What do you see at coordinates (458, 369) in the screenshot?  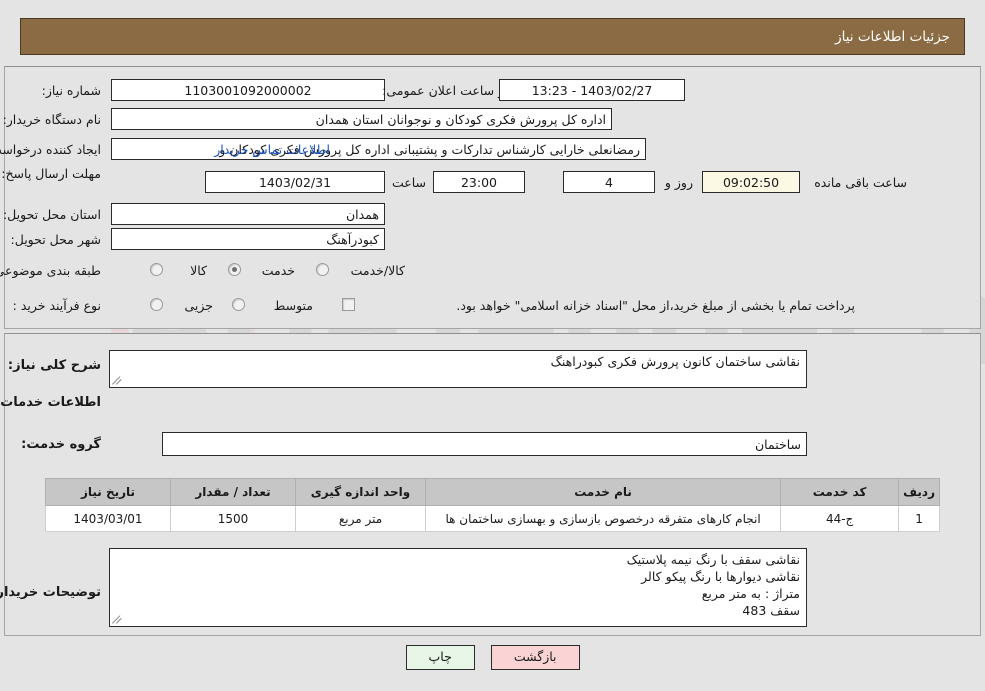 I see `general-desc-value: نقاشی ساختمان کانون پرورش فکری کبودراهنگ` at bounding box center [458, 369].